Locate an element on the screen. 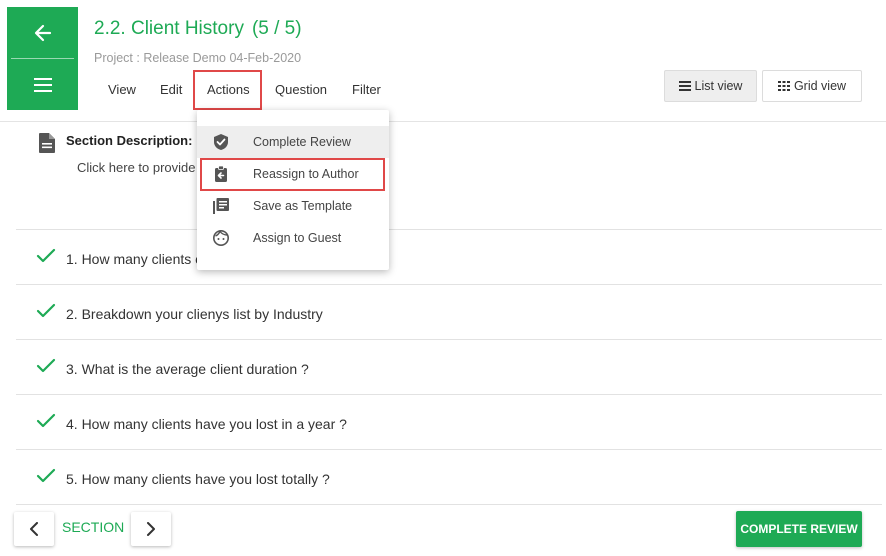 The image size is (886, 556). complete-review-label: Complete Review is located at coordinates (302, 142).